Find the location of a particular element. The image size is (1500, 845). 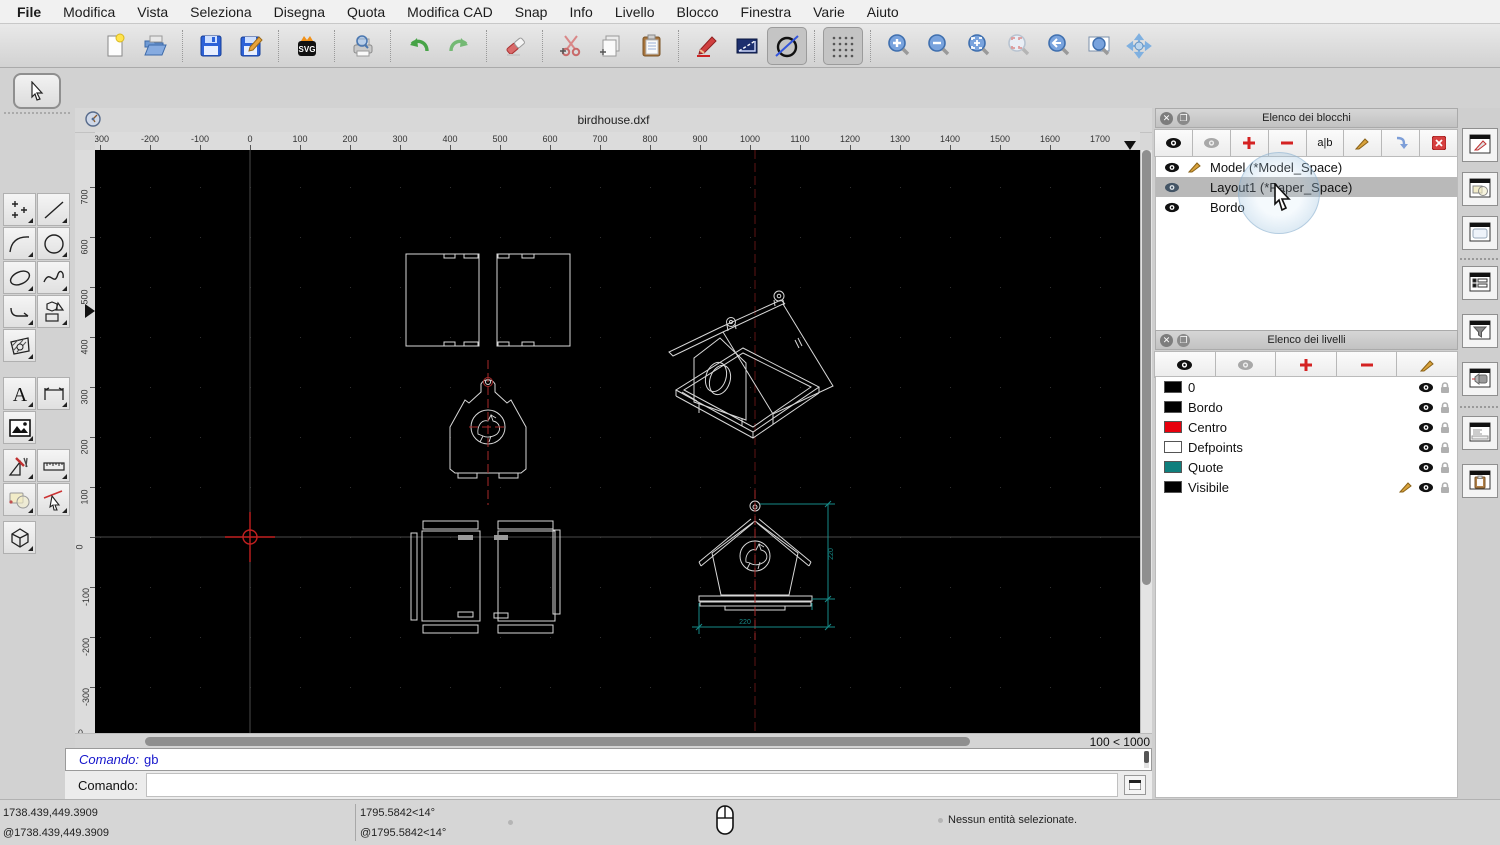

menu-varie: Varie is located at coordinates (829, 12).